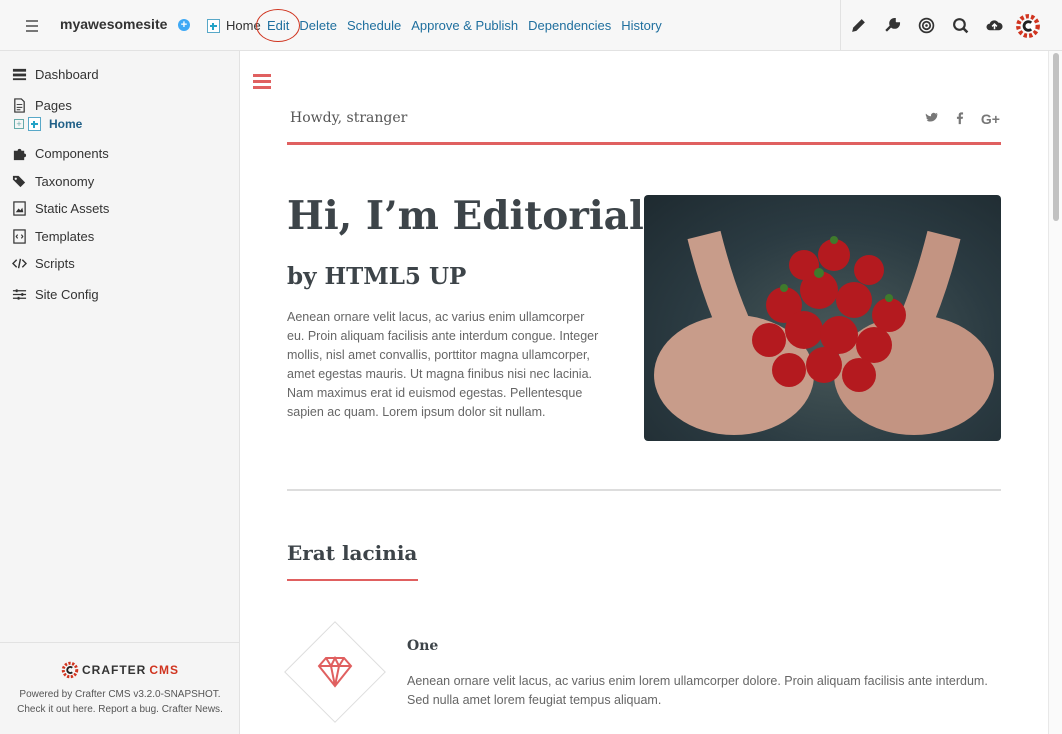 The width and height of the screenshot is (1062, 734). Describe the element at coordinates (19, 74) in the screenshot. I see `dashboard-icon` at that location.